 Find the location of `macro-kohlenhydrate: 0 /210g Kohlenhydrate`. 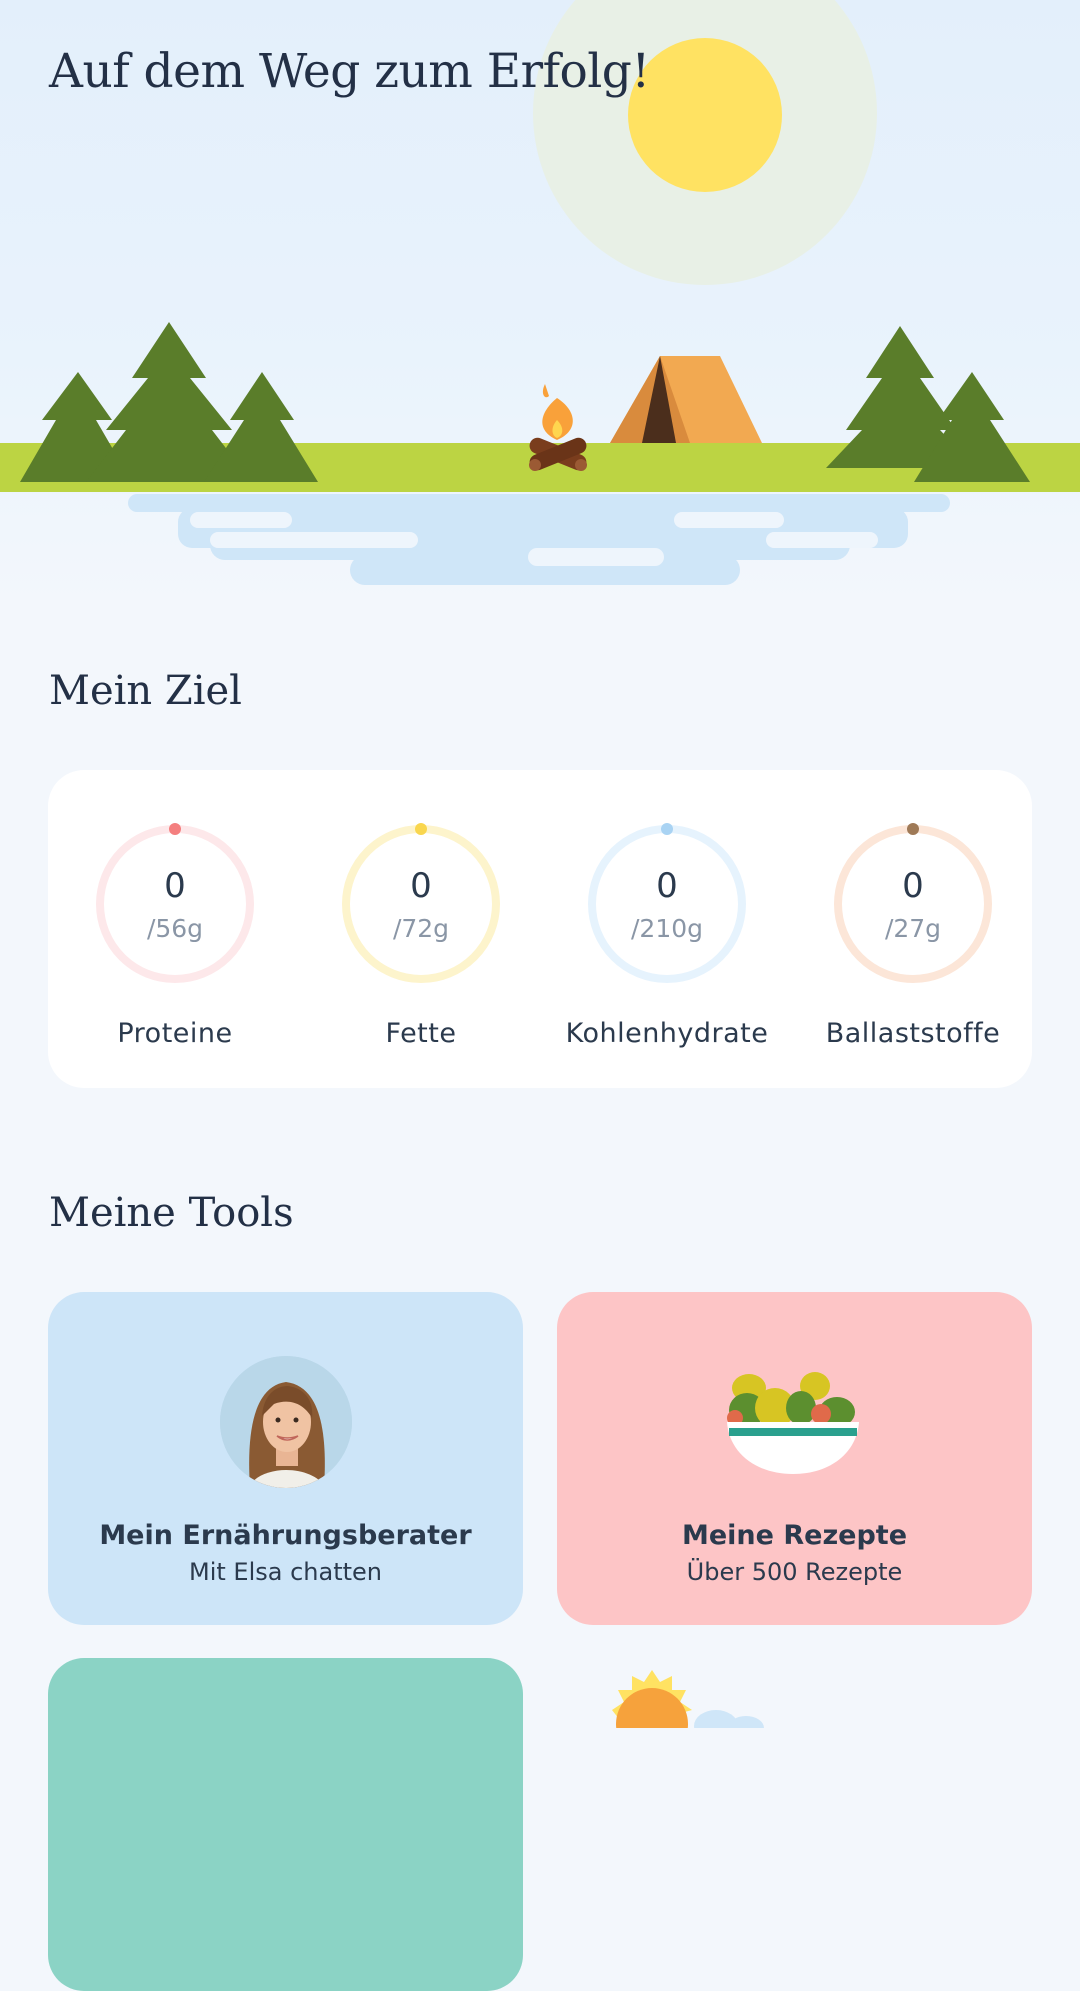

macro-kohlenhydrate: 0 /210g Kohlenhydrate is located at coordinates (663, 937).